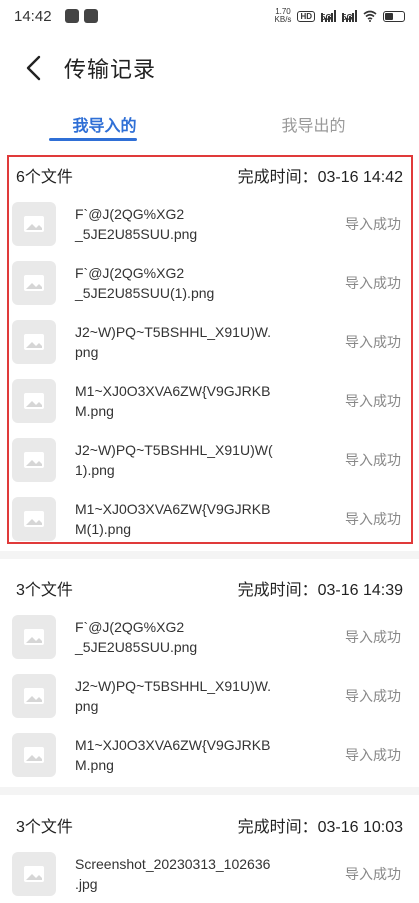 This screenshot has width=419, height=903. I want to click on back-arrow-icon, so click(33, 68).